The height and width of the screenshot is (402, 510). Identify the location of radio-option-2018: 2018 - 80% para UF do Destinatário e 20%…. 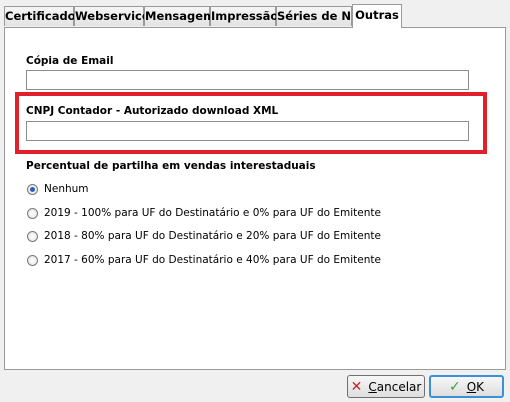
(204, 236).